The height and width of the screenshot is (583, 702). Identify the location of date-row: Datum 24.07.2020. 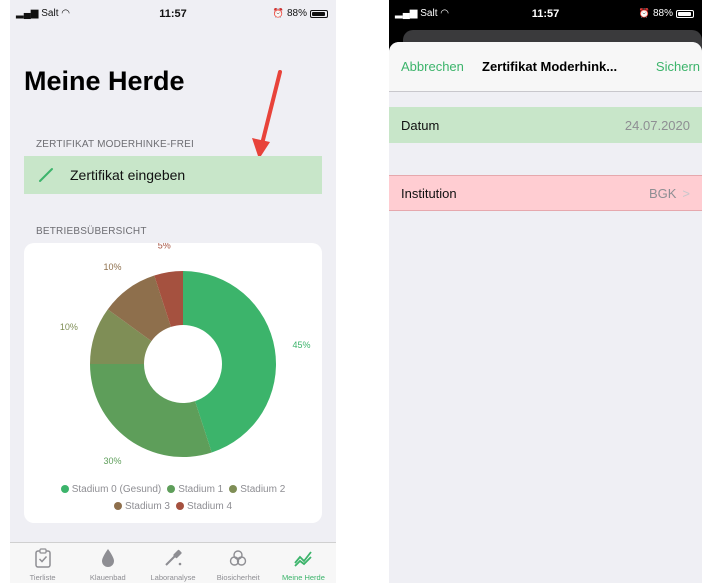
(545, 125).